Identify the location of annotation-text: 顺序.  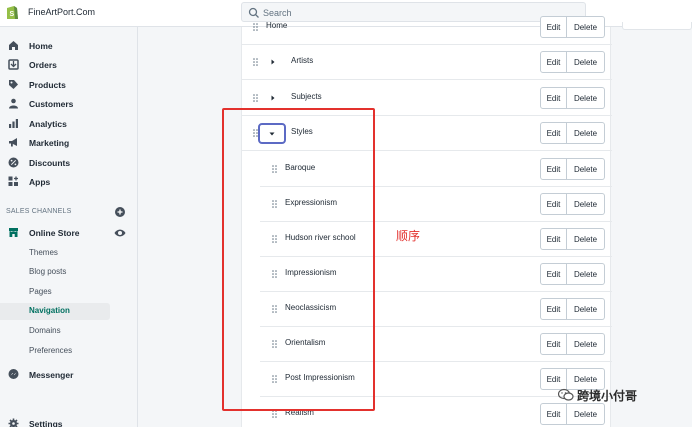
(408, 236).